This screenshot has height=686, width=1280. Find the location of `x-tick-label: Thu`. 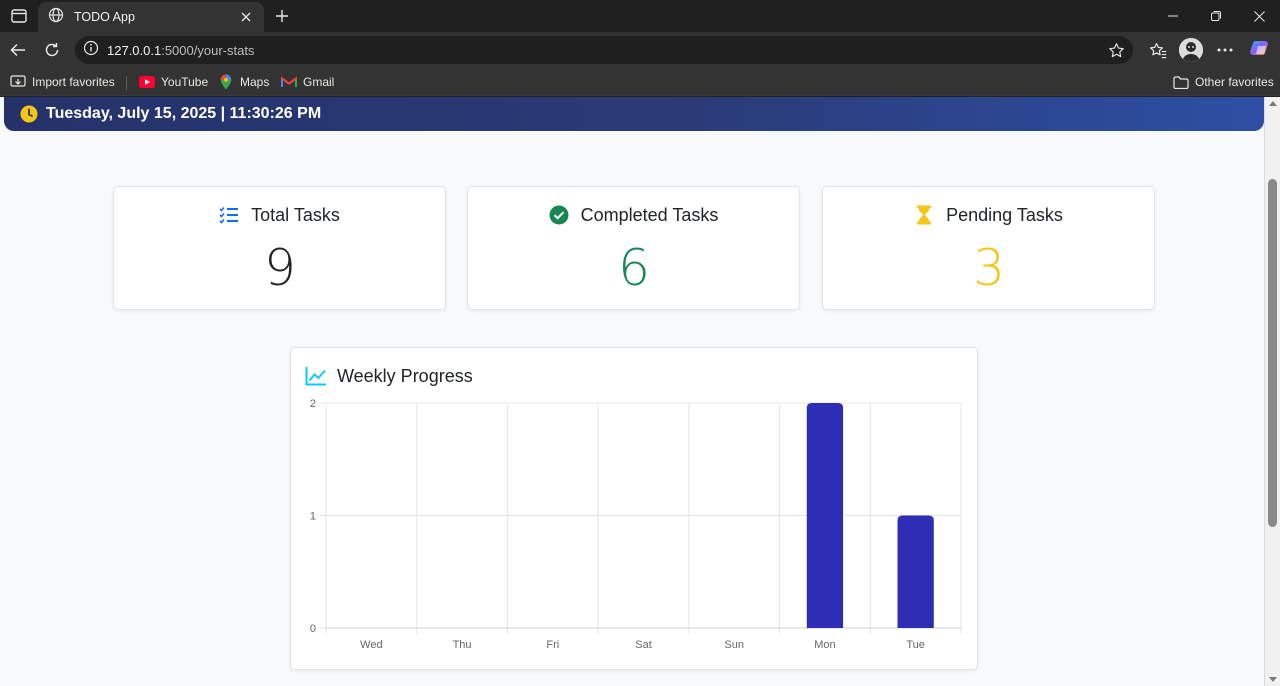

x-tick-label: Thu is located at coordinates (462, 645).